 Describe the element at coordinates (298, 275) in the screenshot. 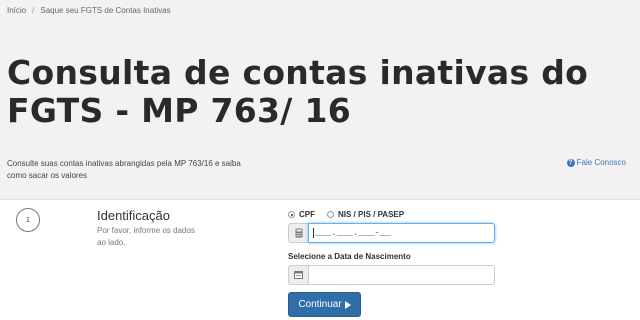

I see `calendar-icon` at that location.